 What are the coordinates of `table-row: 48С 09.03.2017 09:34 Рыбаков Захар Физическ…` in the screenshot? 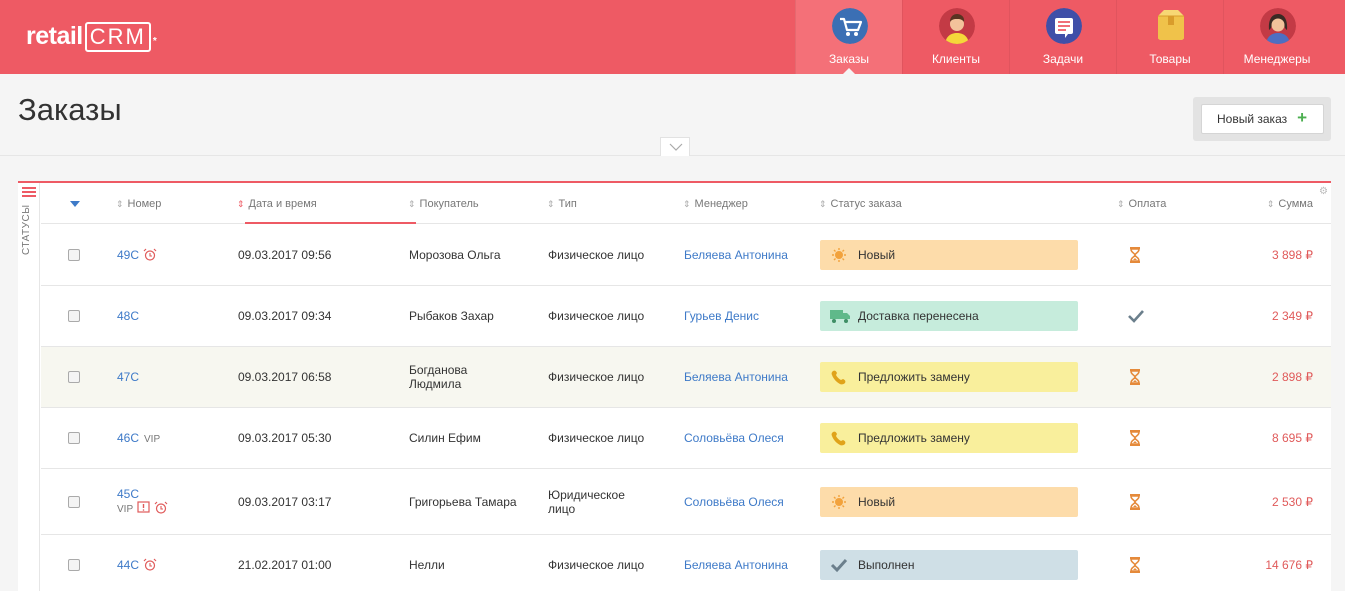 It's located at (686, 316).